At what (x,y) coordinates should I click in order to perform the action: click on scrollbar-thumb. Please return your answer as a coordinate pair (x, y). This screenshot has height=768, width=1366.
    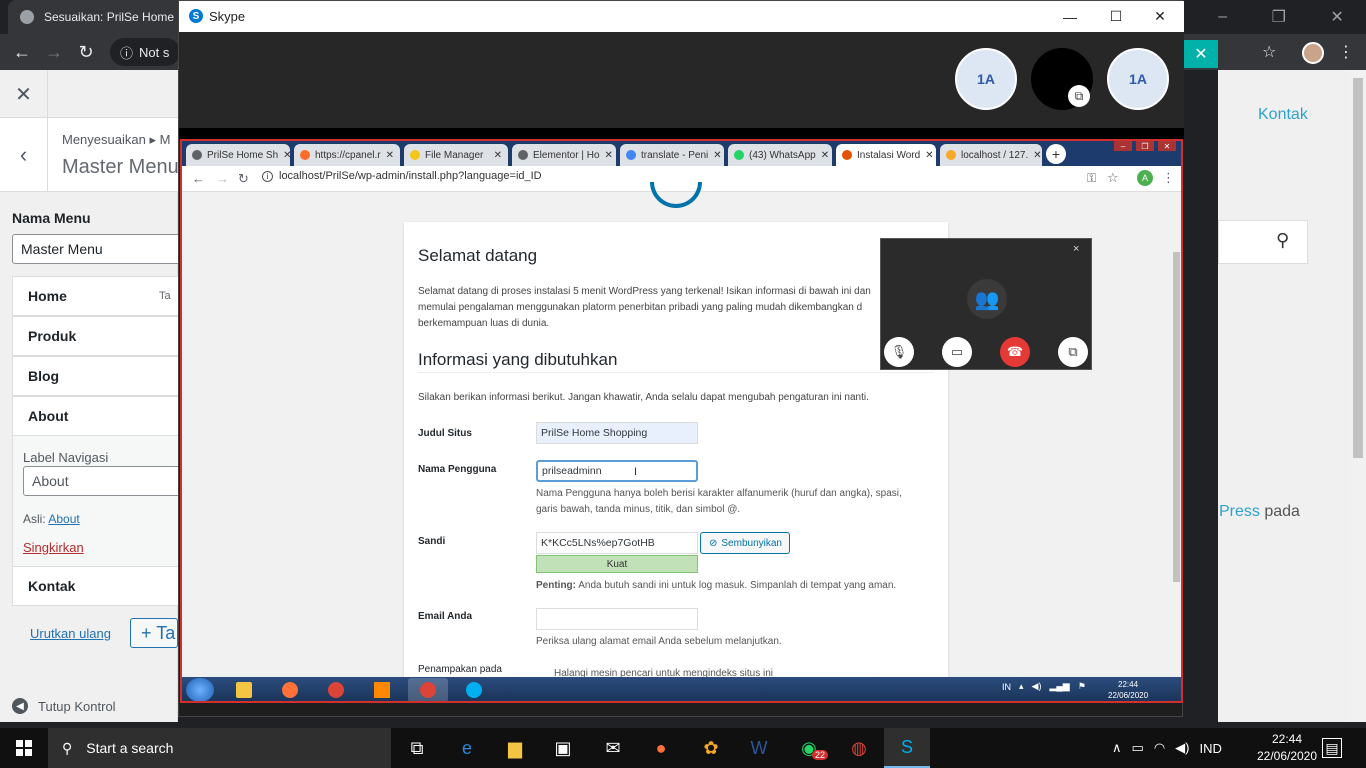
    Looking at the image, I should click on (1176, 417).